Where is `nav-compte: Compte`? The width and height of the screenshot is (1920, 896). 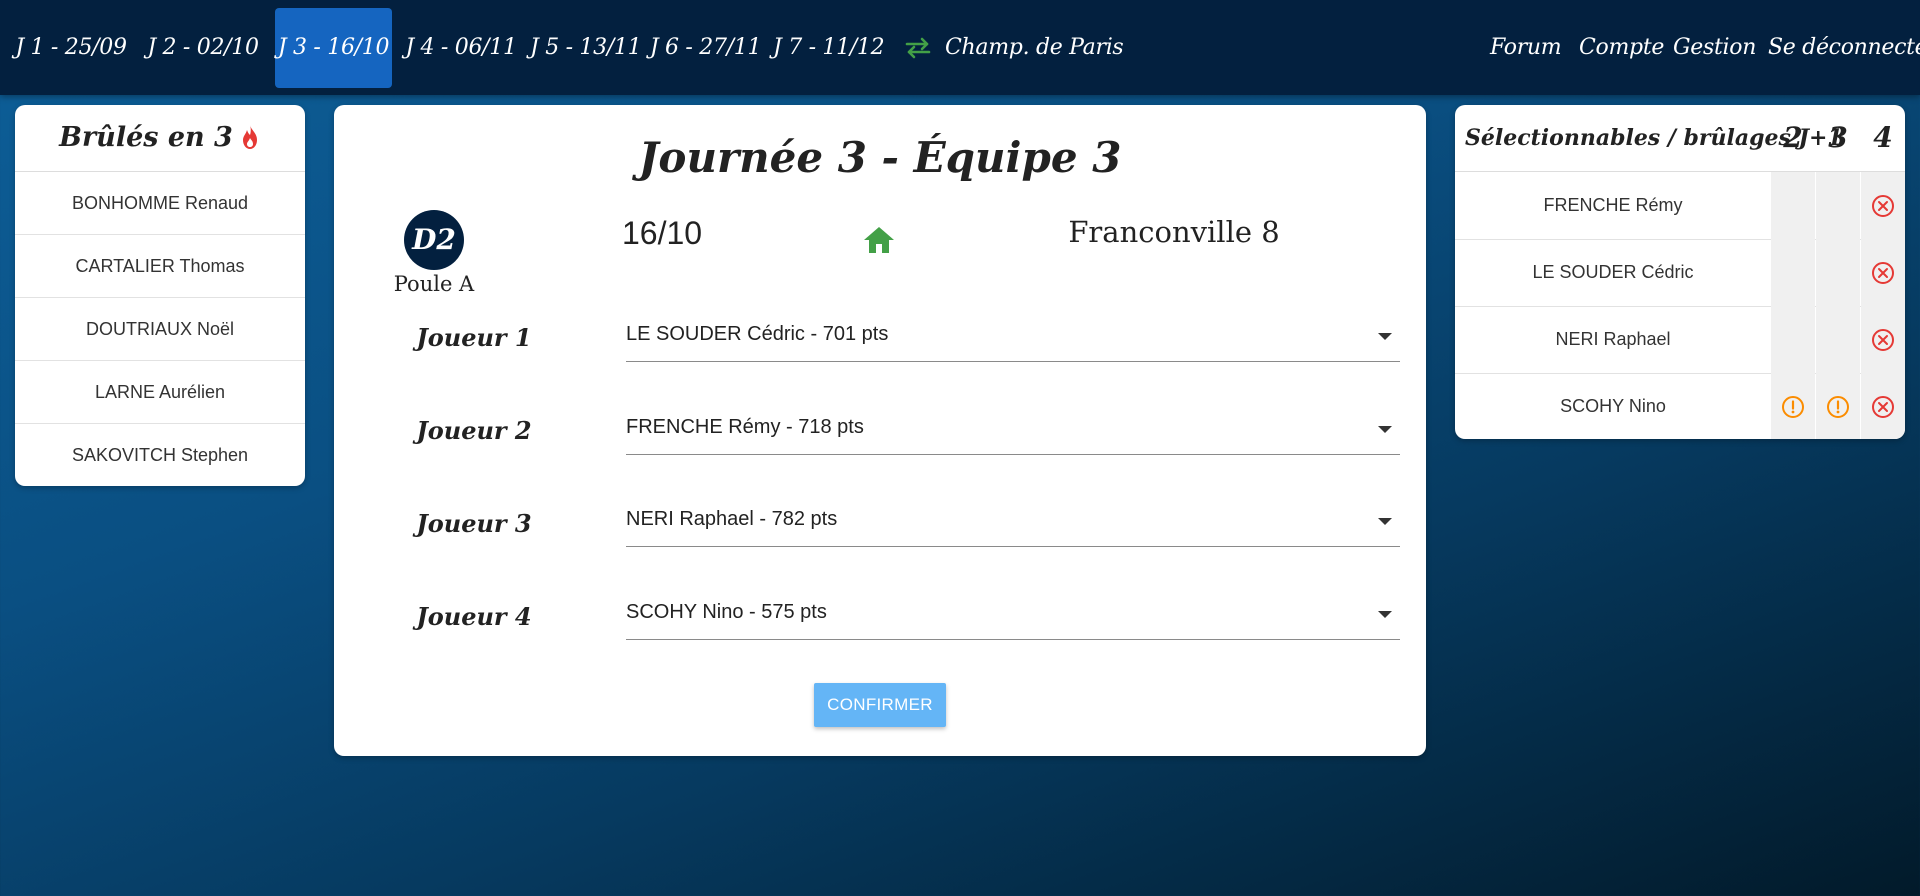 nav-compte: Compte is located at coordinates (1621, 48).